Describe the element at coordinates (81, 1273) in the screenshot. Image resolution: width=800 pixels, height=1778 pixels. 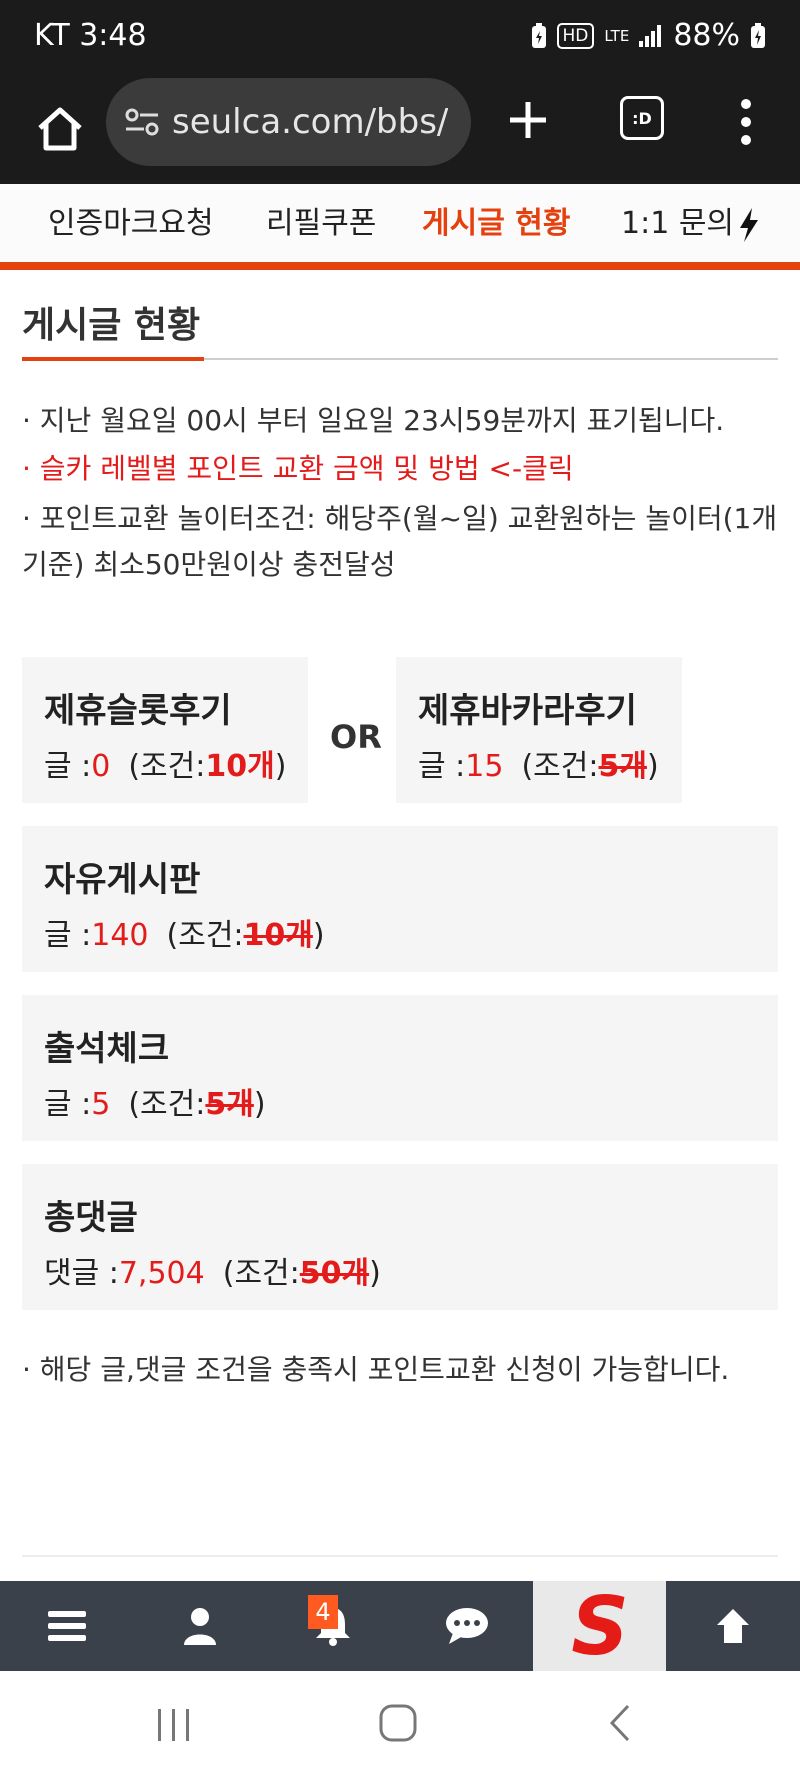
I see `count-label: 댓글 :` at that location.